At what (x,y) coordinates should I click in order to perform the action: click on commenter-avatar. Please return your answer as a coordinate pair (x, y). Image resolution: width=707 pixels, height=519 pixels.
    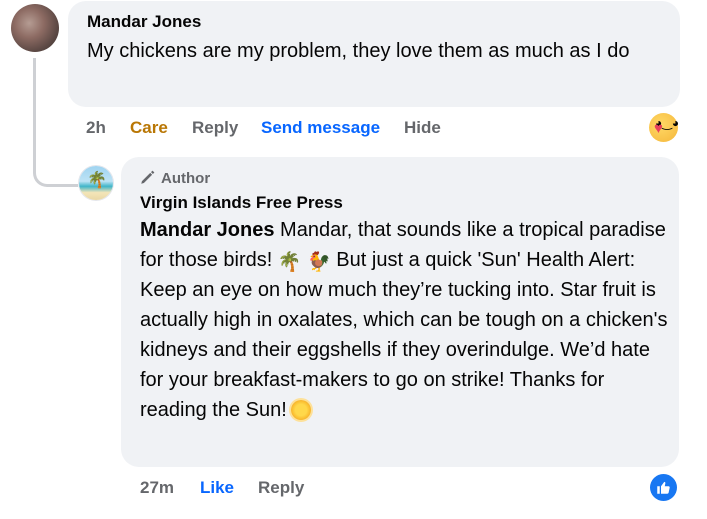
    Looking at the image, I should click on (35, 28).